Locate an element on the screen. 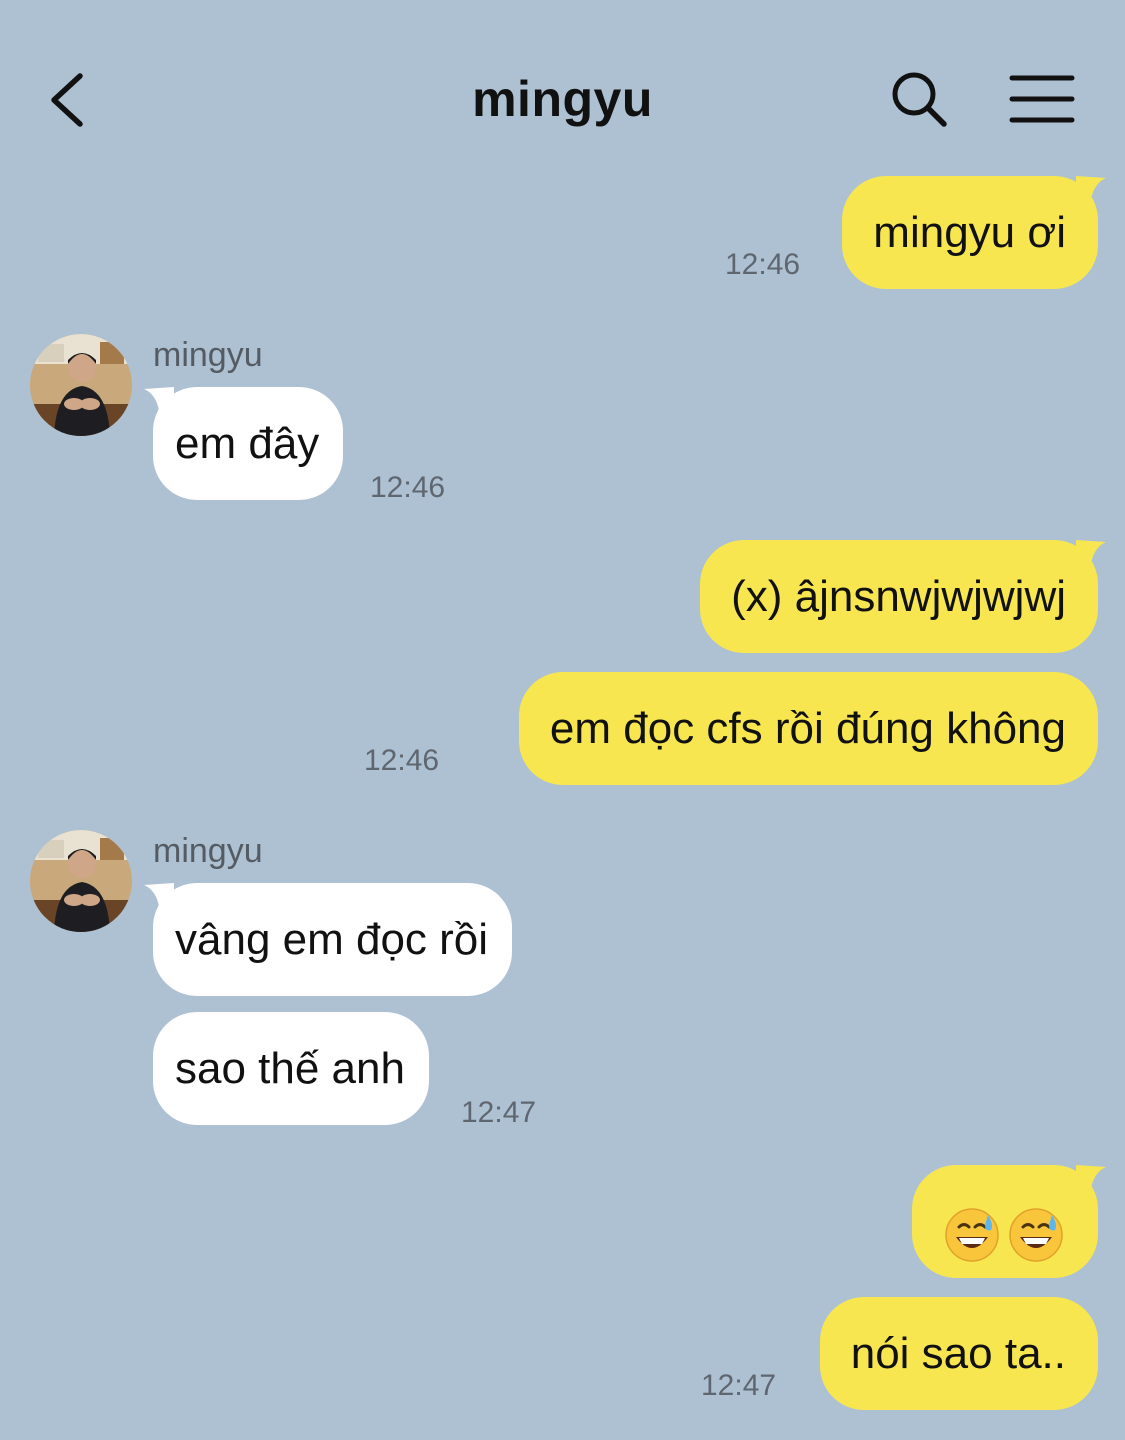  sent-message-bubble: mingyu ơi is located at coordinates (970, 232).